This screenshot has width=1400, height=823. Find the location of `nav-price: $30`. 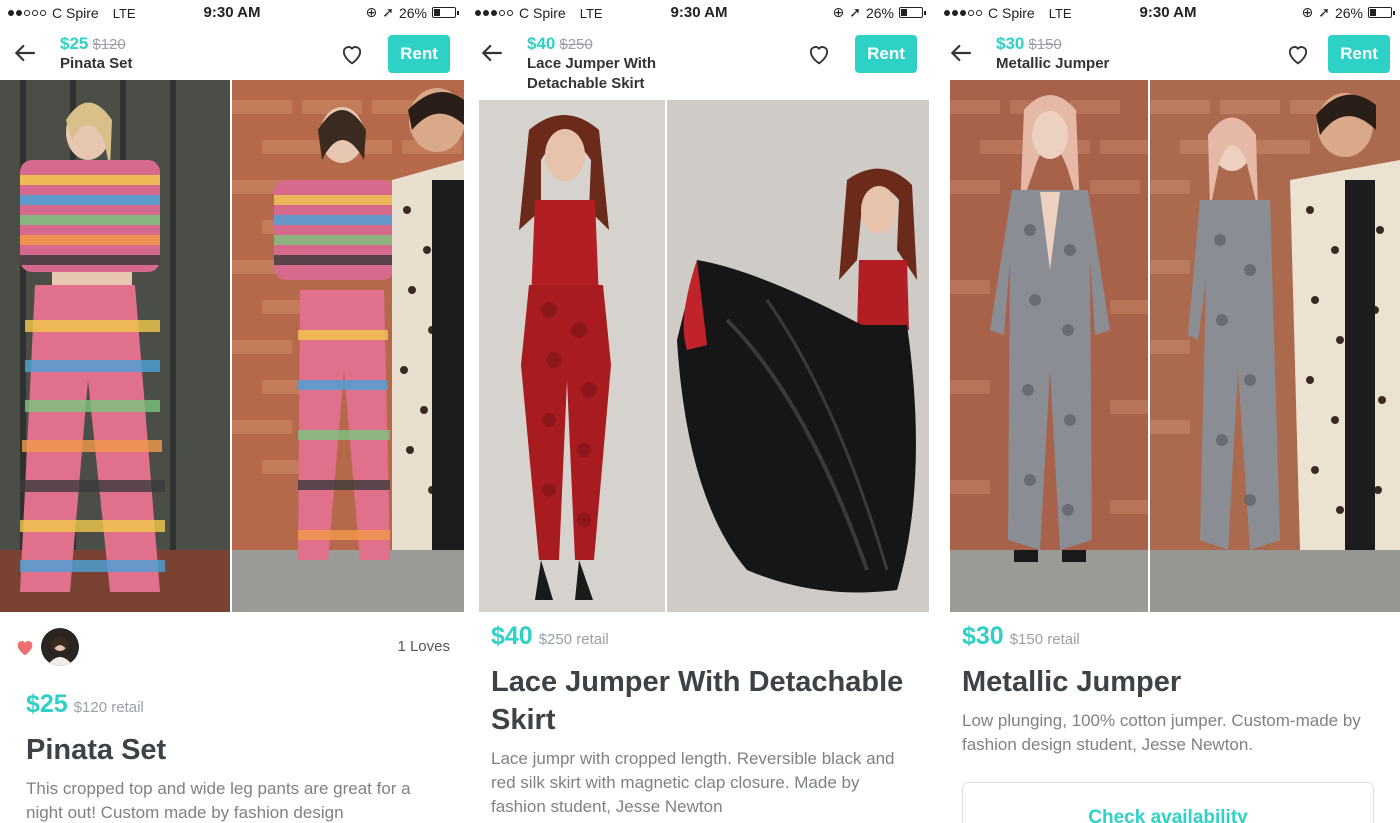

nav-price: $30 is located at coordinates (1010, 43).